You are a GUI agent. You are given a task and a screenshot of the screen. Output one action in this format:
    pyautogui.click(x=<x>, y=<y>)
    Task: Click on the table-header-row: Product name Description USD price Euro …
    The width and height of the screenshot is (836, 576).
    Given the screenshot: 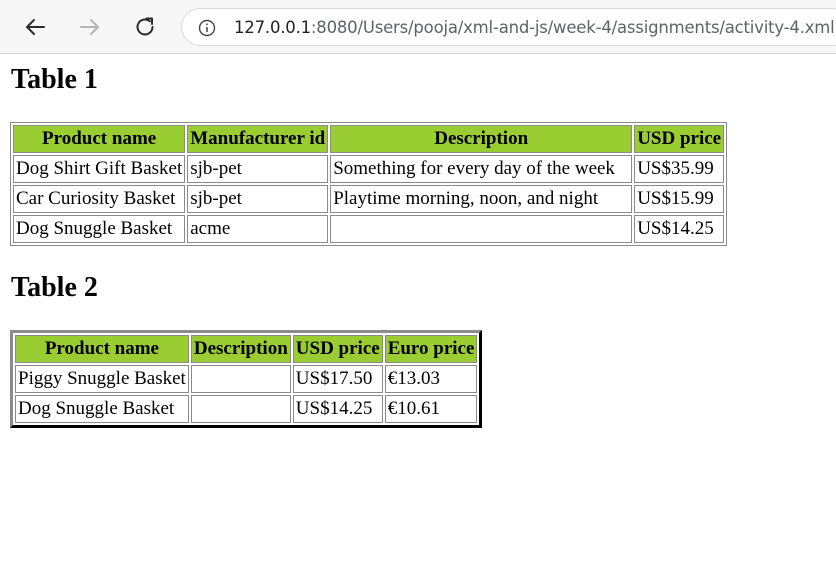 What is the action you would take?
    pyautogui.click(x=246, y=349)
    